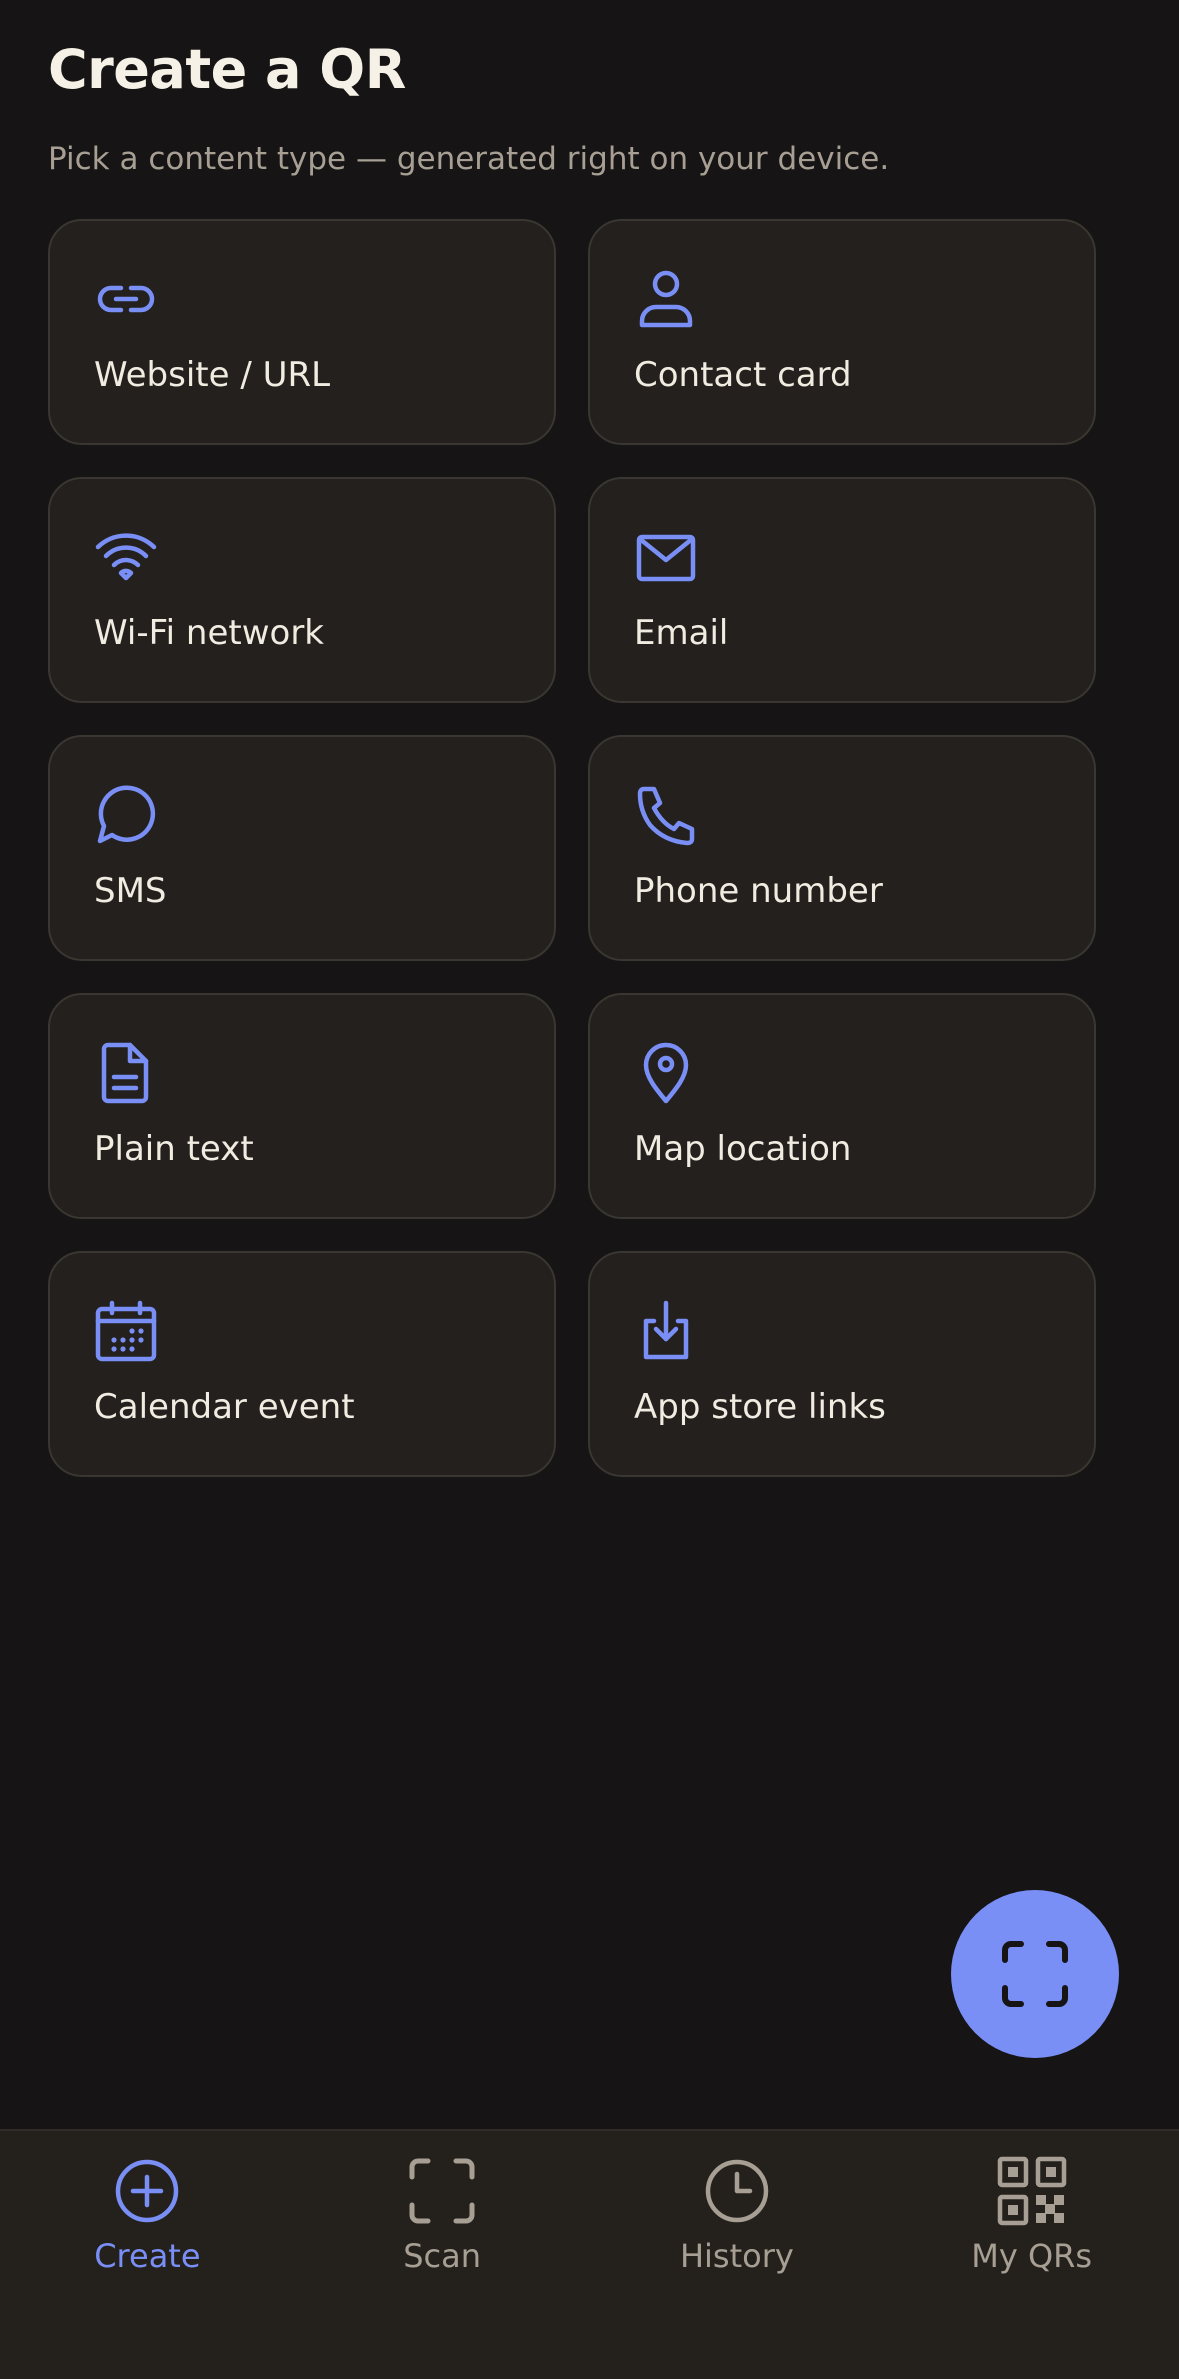  I want to click on card-phone-number: Phone number, so click(842, 848).